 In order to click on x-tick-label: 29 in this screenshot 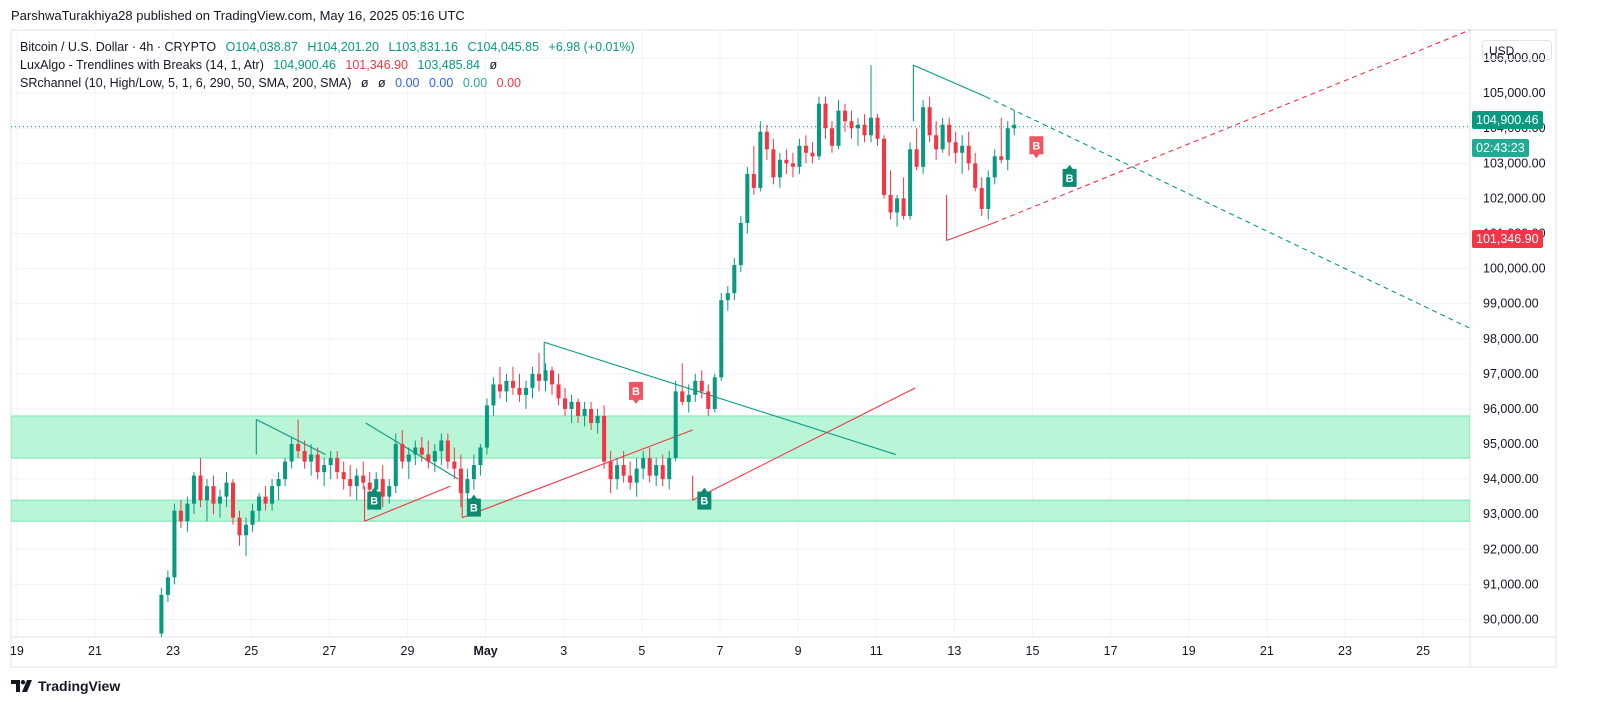, I will do `click(408, 651)`.